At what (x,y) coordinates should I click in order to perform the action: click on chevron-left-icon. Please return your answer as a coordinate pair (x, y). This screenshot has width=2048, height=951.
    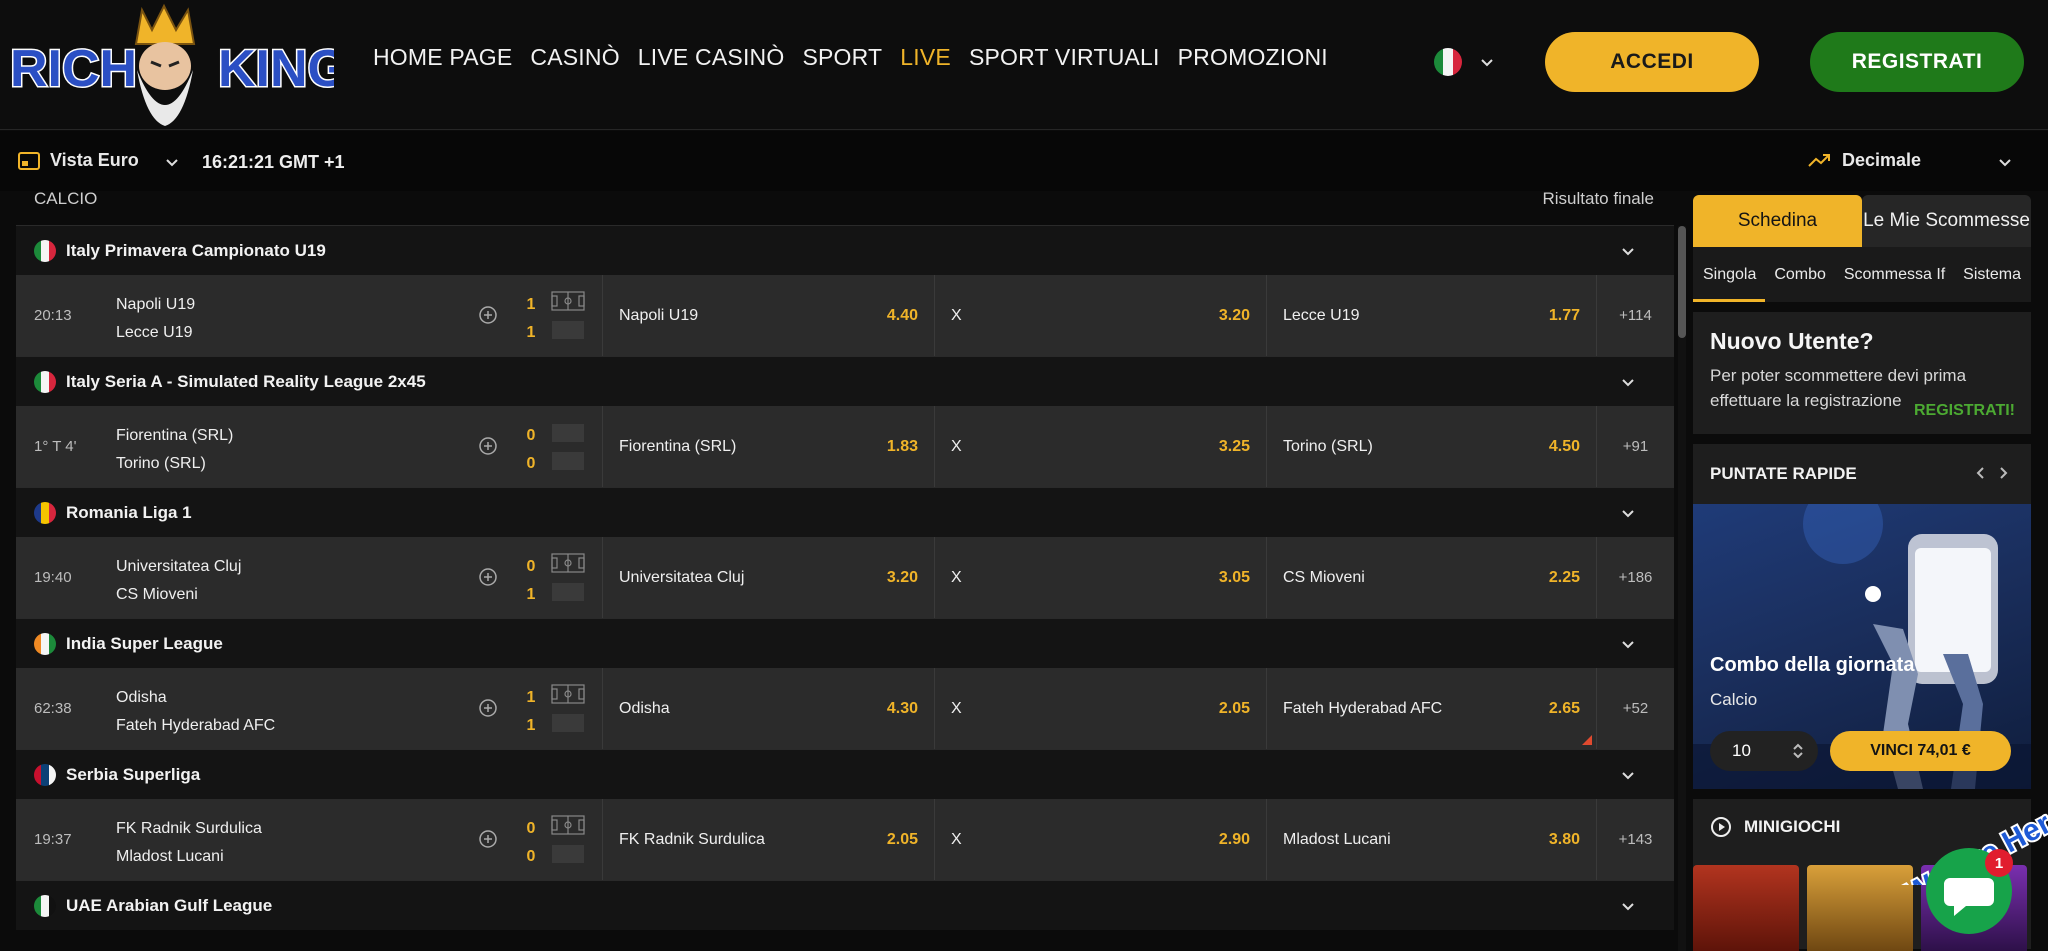
    Looking at the image, I should click on (1980, 473).